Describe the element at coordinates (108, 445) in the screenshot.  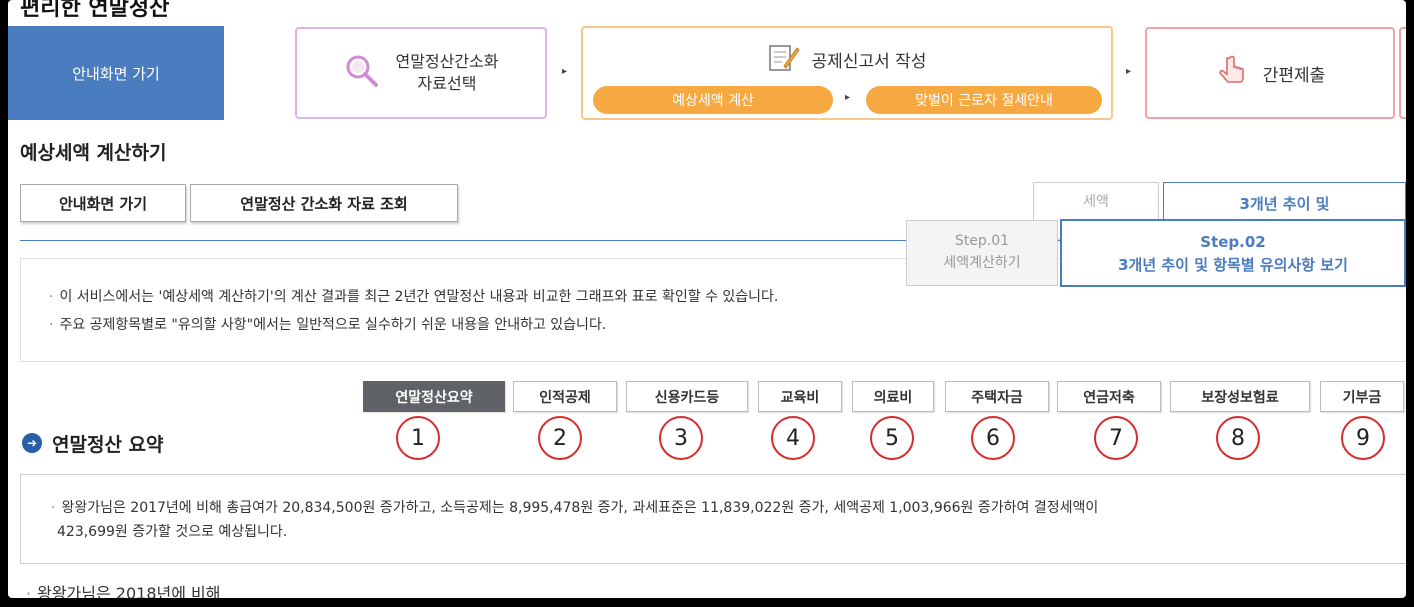
I see `summary-title: 연말정산 요약` at that location.